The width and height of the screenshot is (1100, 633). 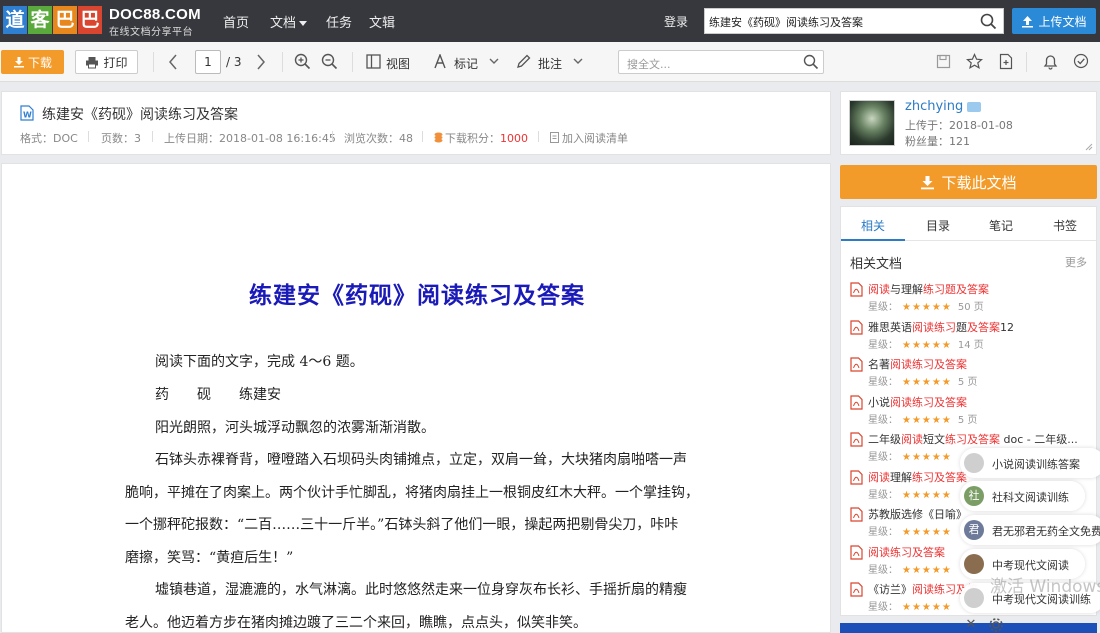 I want to click on add-to-reading-list: 加入阅读清单, so click(x=589, y=138).